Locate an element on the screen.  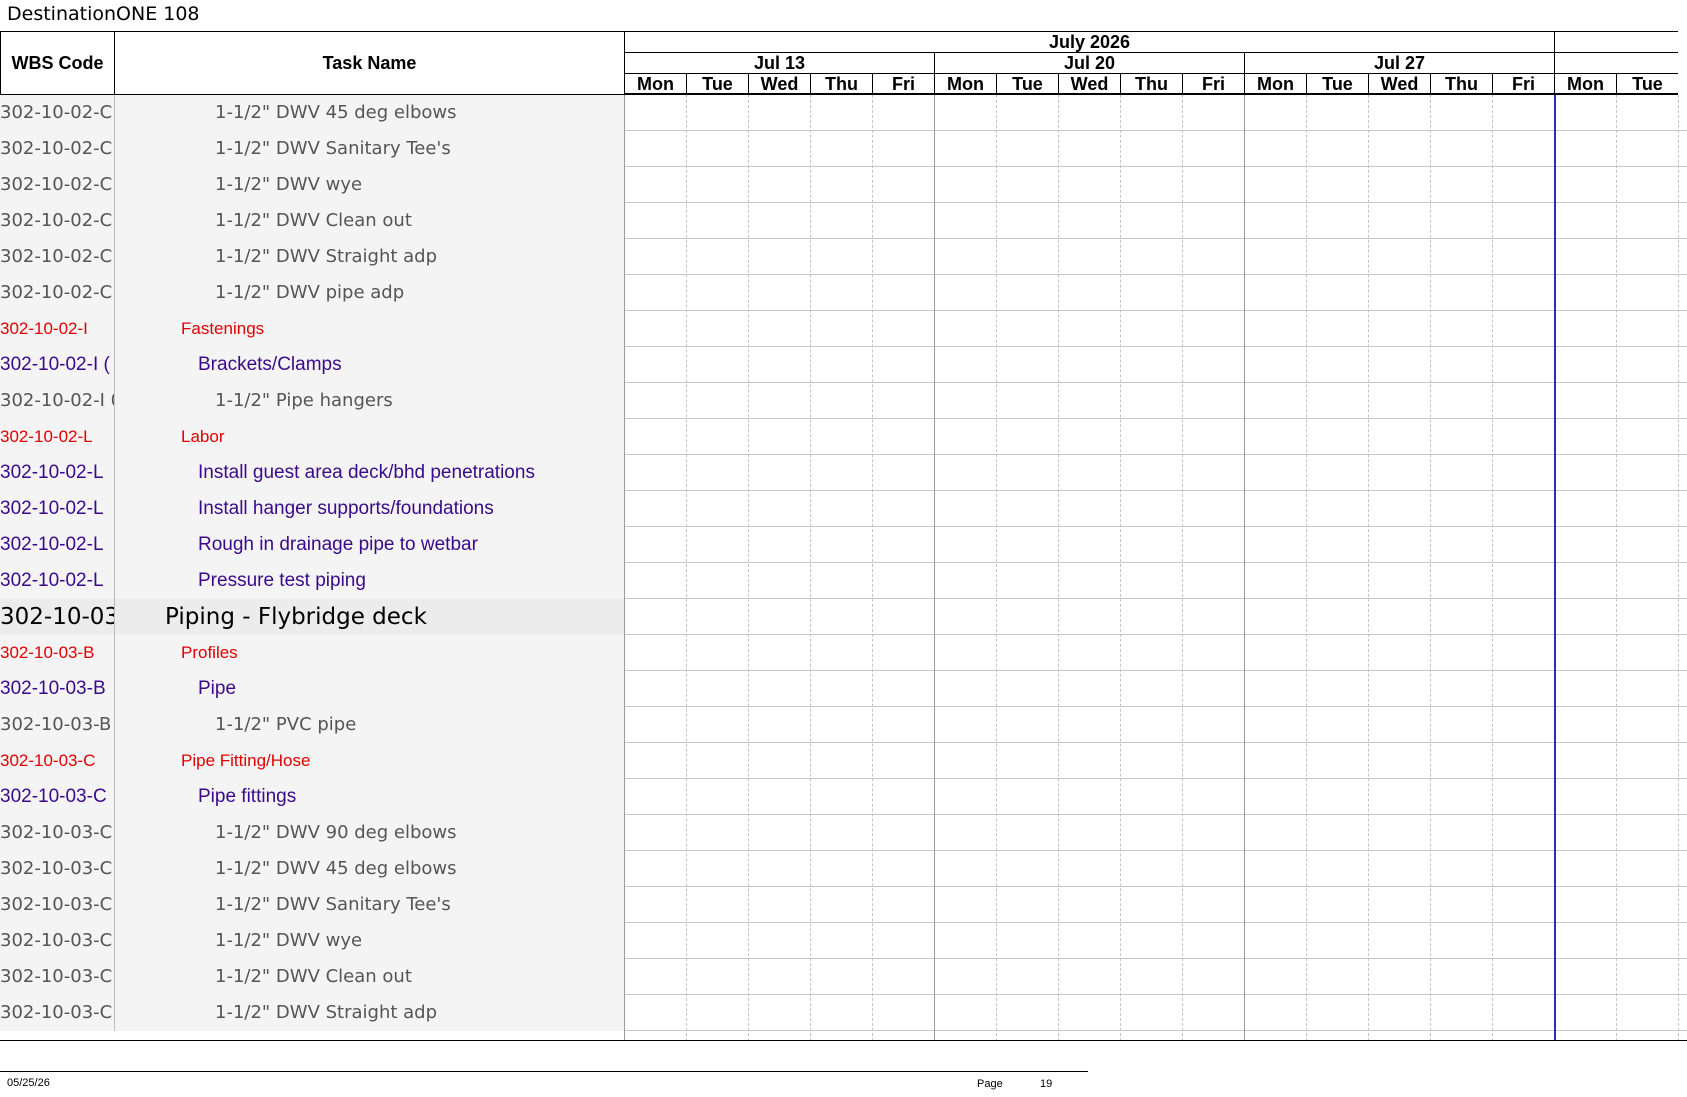
table-row: 302-10-02-I (Brackets/Clamps is located at coordinates (843, 365).